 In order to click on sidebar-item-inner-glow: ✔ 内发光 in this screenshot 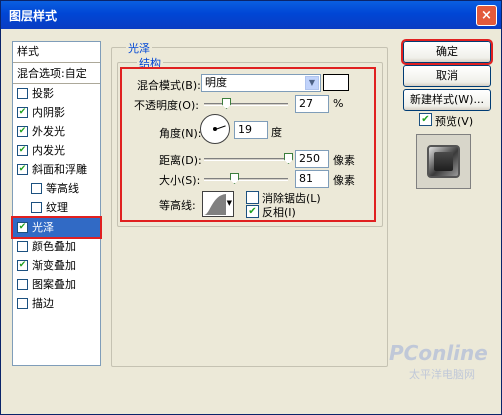, I will do `click(56, 150)`.